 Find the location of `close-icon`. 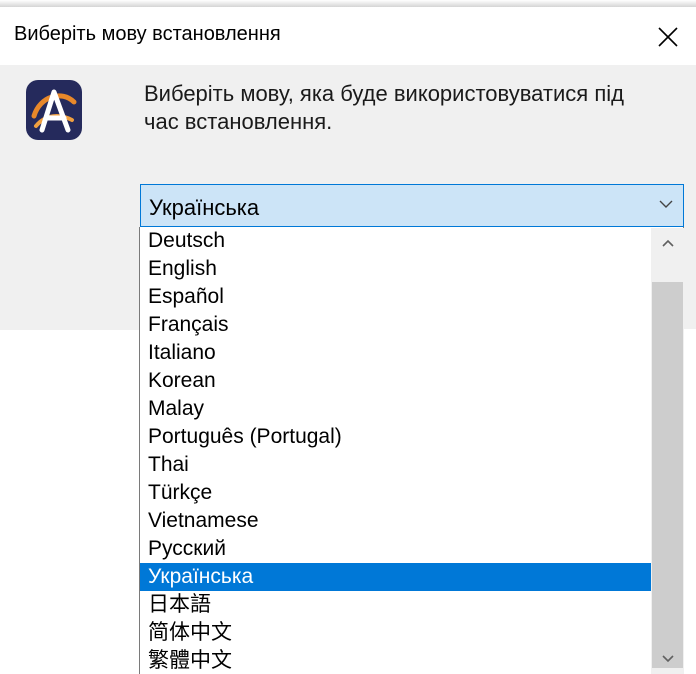

close-icon is located at coordinates (668, 37).